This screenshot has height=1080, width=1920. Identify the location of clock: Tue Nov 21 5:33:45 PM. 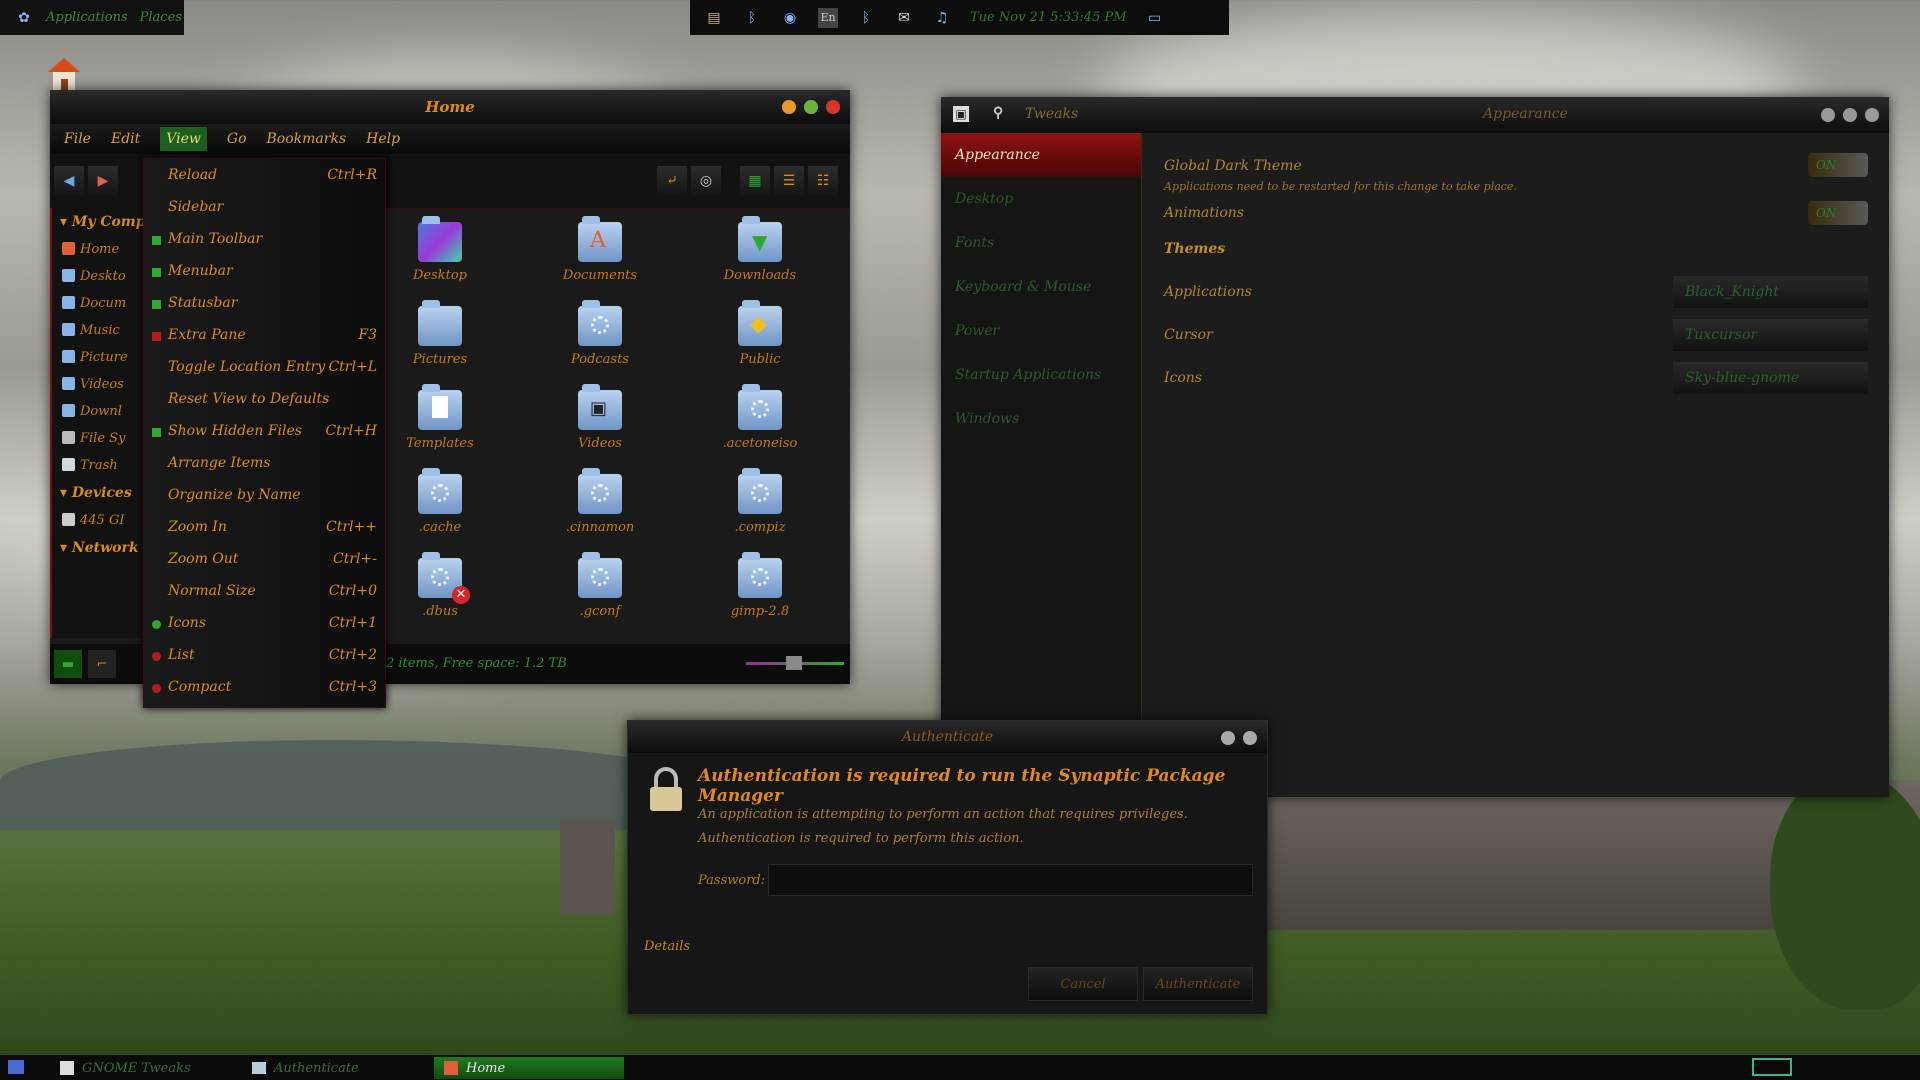
(1048, 17).